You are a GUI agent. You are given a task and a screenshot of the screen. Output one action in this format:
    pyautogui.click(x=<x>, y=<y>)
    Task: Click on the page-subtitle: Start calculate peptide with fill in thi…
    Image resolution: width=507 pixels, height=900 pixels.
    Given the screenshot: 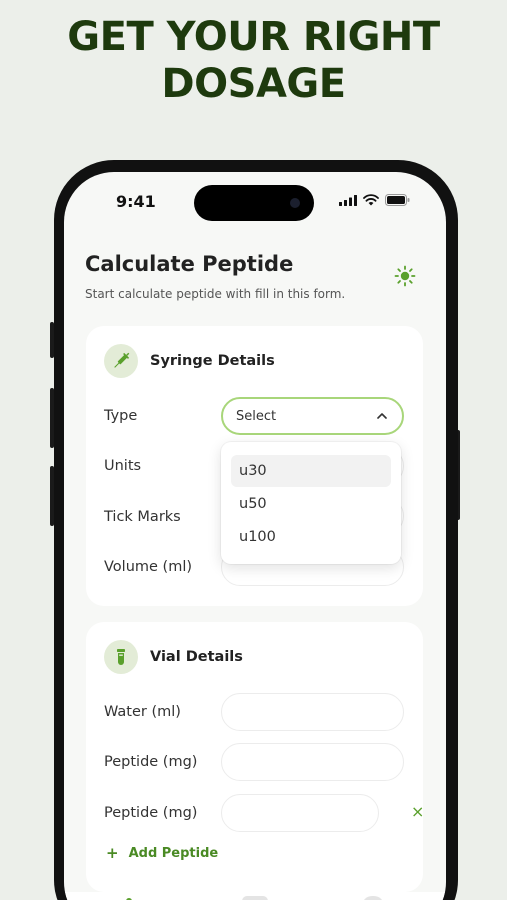 What is the action you would take?
    pyautogui.click(x=215, y=294)
    